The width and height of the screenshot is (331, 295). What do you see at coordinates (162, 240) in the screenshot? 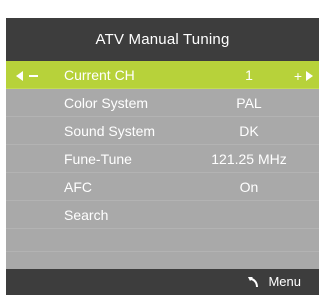
I see `menu-spacer-row` at bounding box center [162, 240].